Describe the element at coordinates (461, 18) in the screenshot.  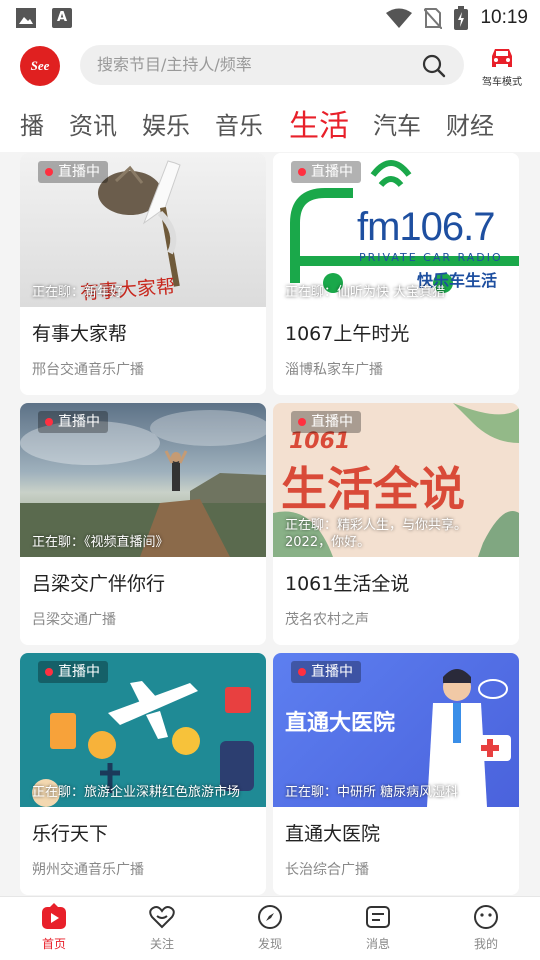
I see `battery-icon` at that location.